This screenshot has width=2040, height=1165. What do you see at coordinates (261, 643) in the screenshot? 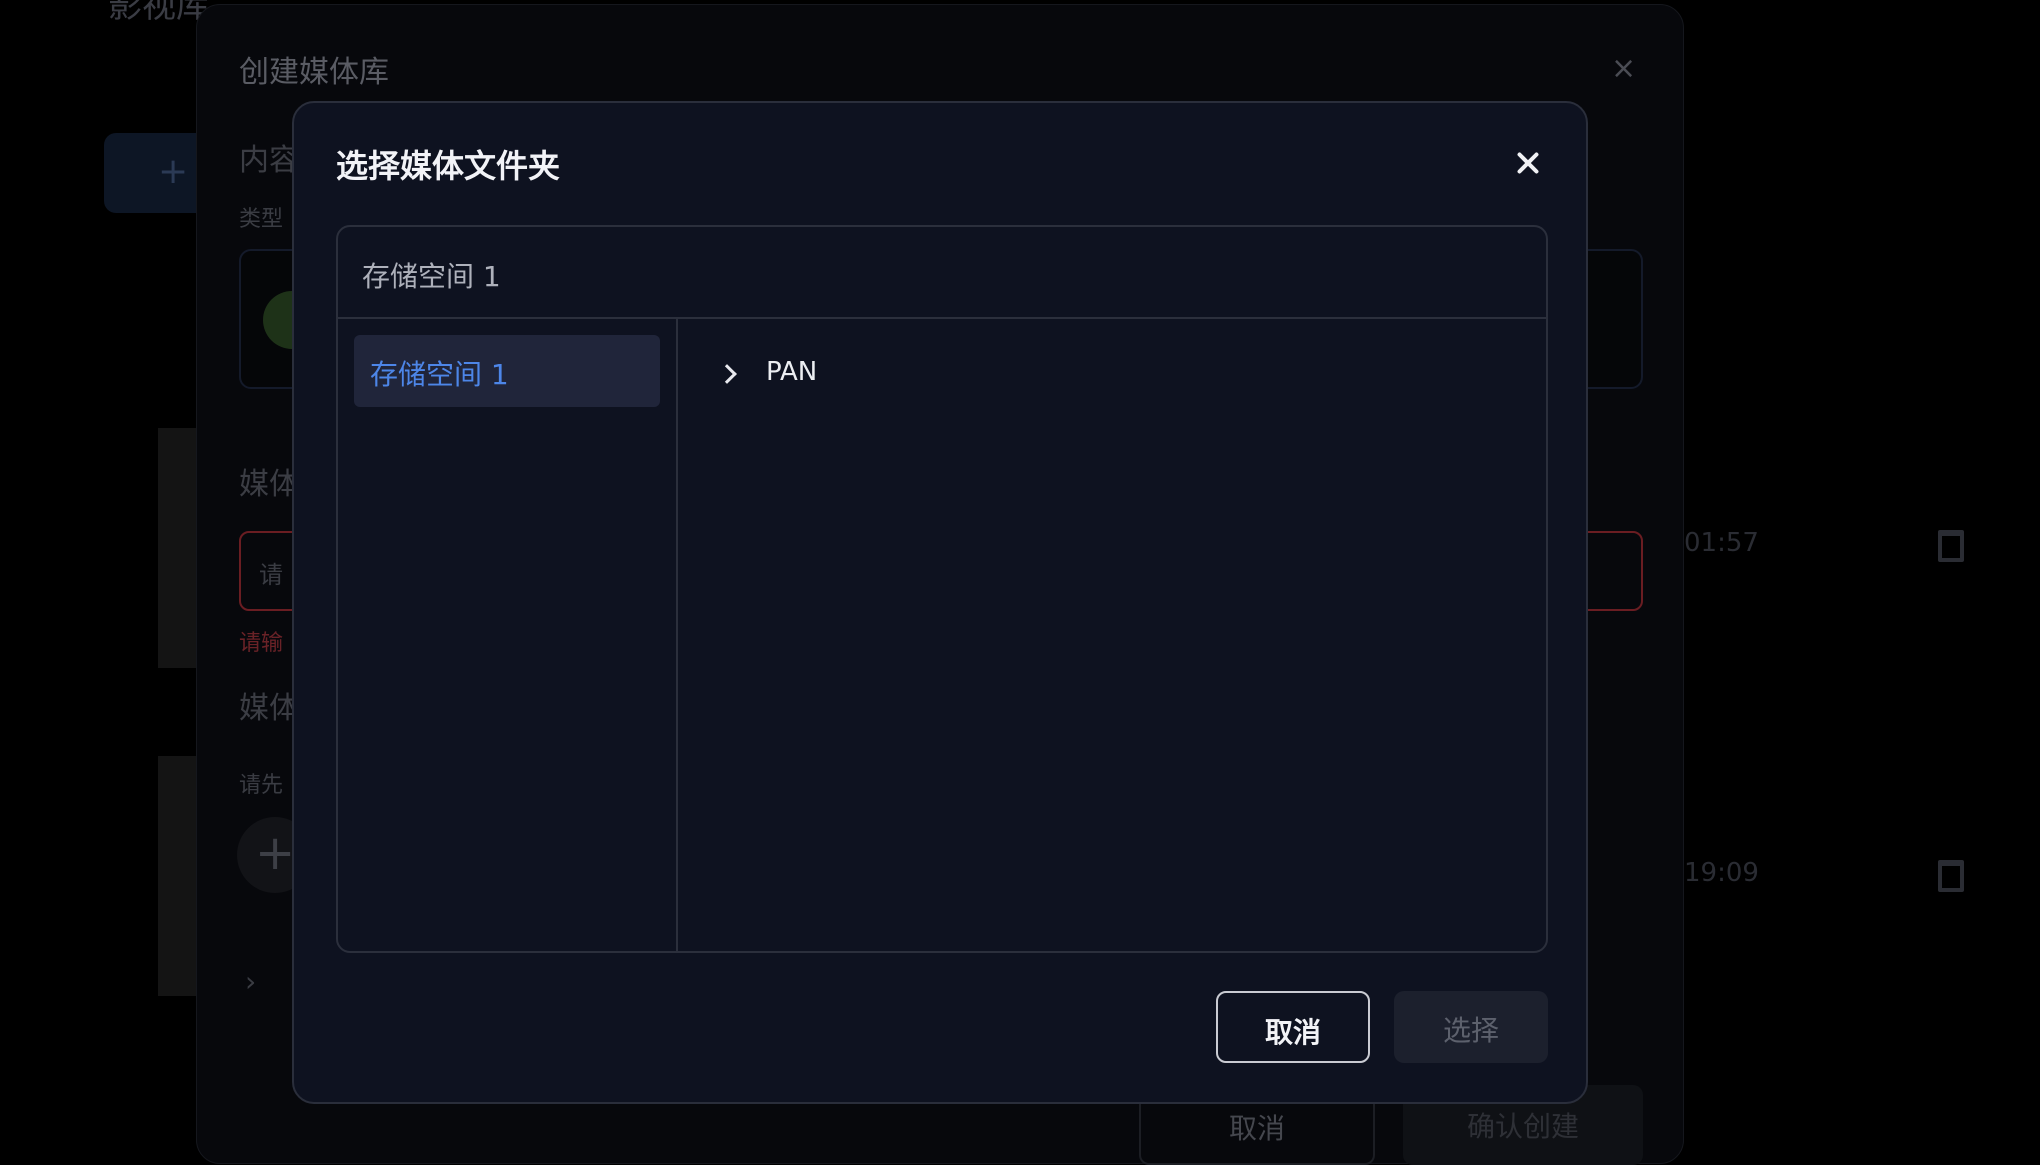
I see `error-message: 请输` at bounding box center [261, 643].